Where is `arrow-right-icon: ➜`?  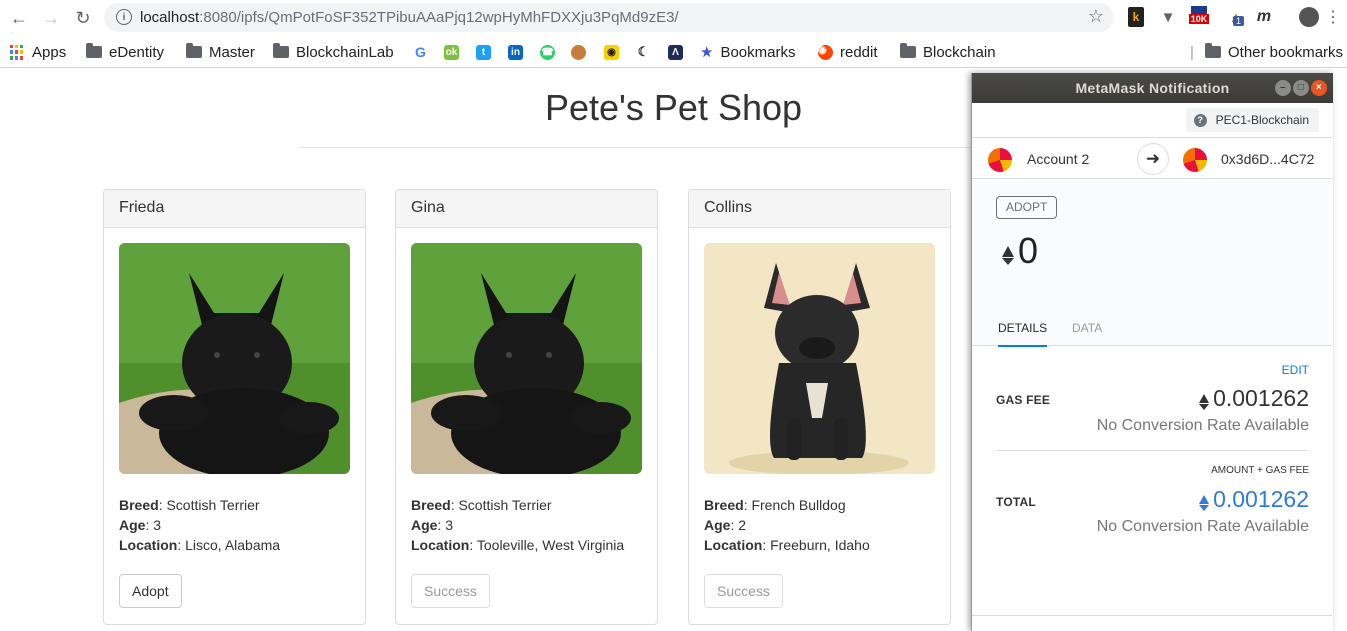
arrow-right-icon: ➜ is located at coordinates (1153, 159).